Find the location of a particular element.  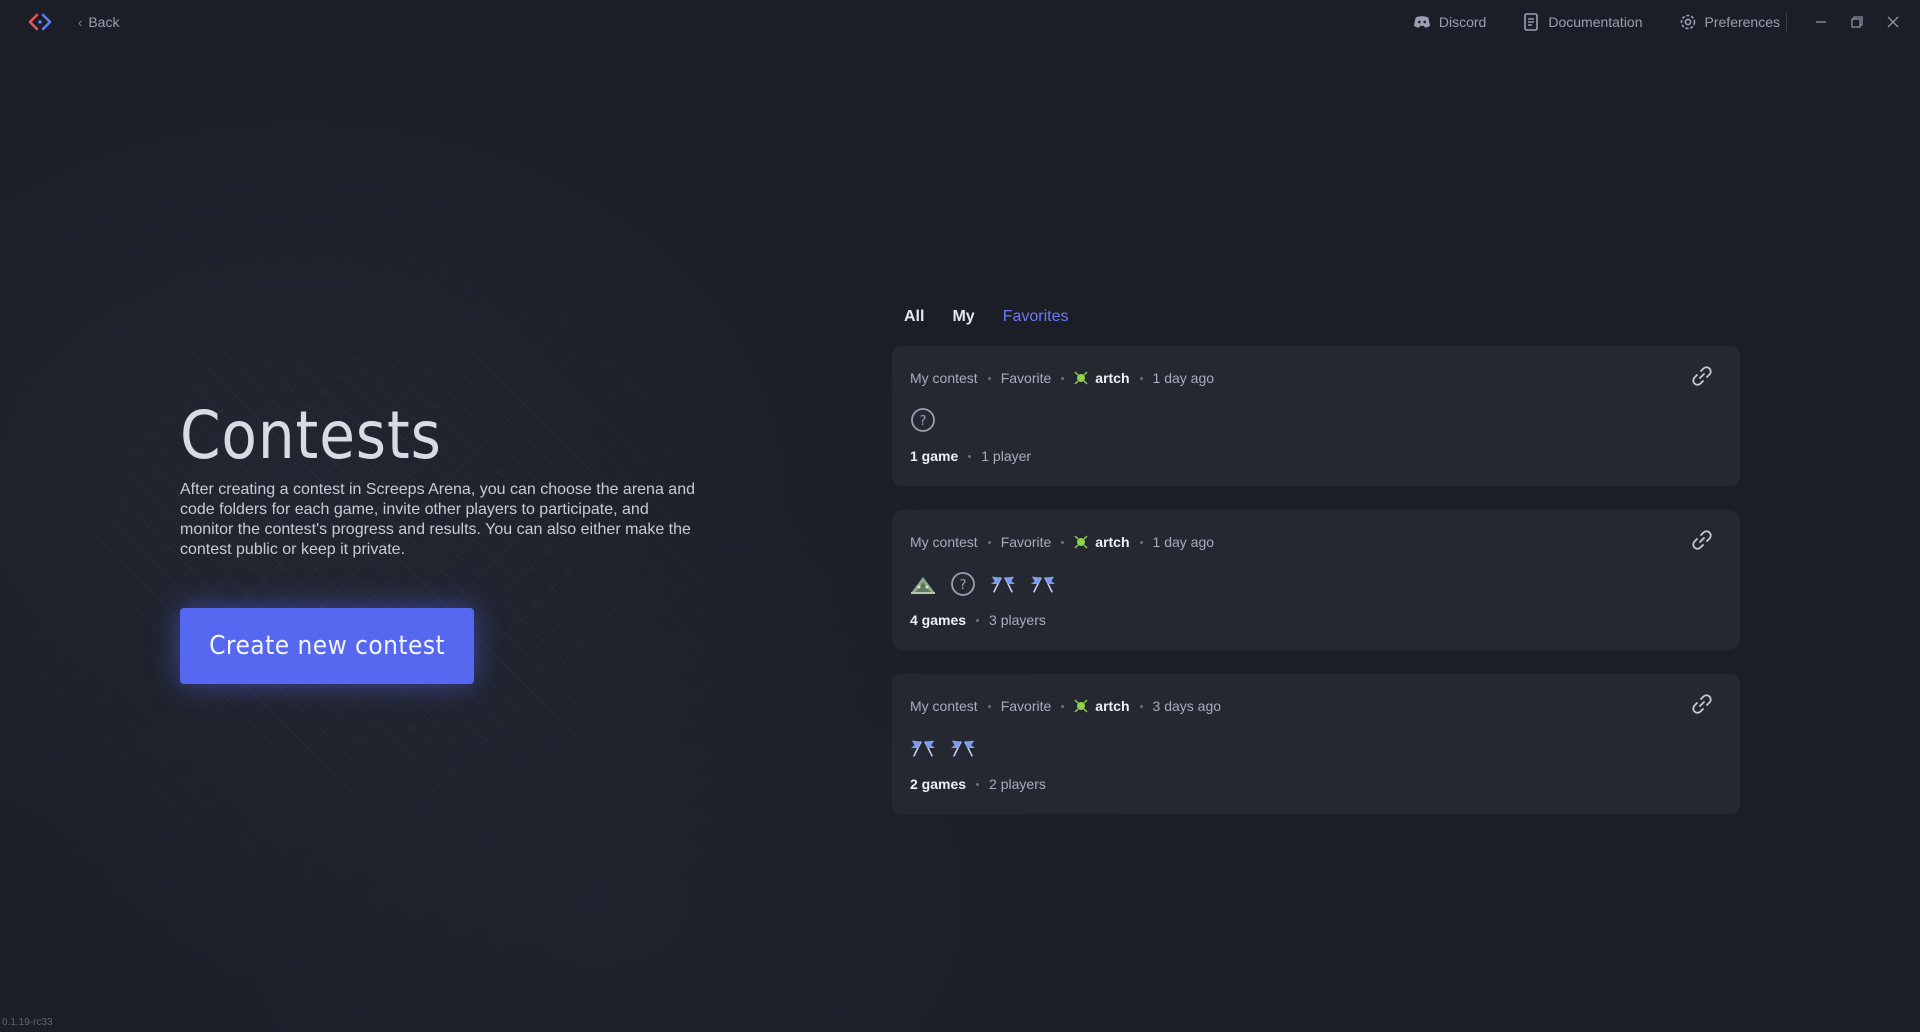

titlebar-divider is located at coordinates (1786, 22).